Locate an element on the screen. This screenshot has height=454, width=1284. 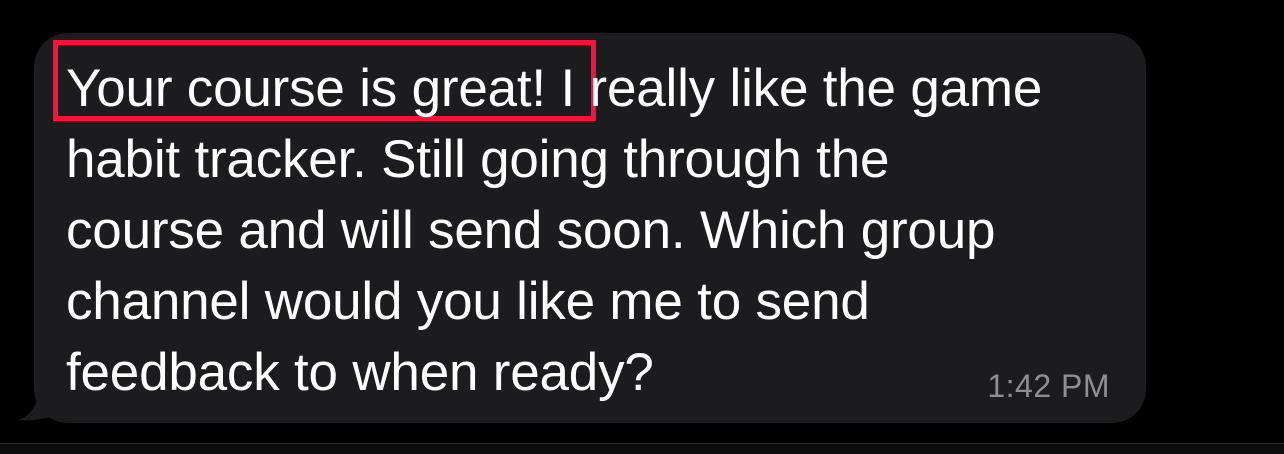
message-timestamp: 1:42 PM is located at coordinates (1048, 386).